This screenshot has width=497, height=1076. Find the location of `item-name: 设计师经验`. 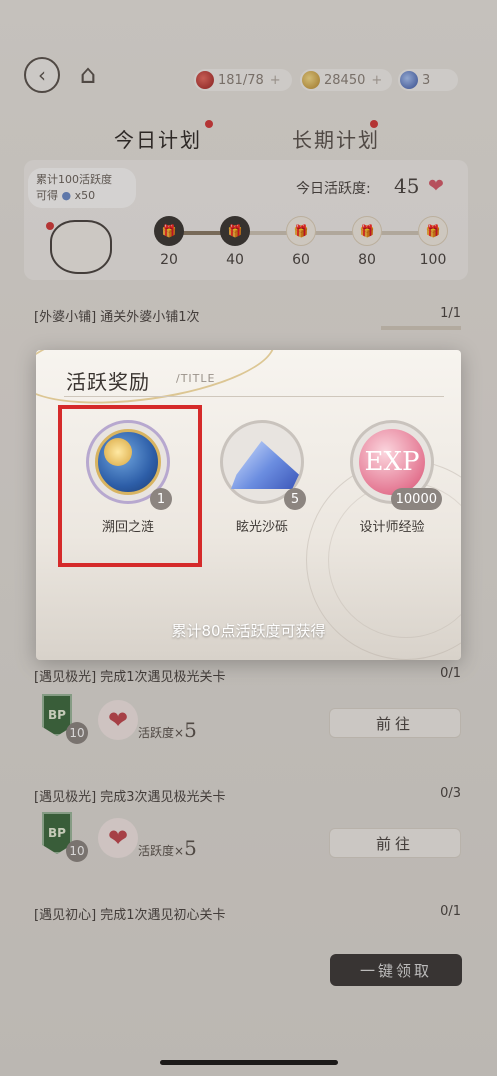

item-name: 设计师经验 is located at coordinates (392, 527).